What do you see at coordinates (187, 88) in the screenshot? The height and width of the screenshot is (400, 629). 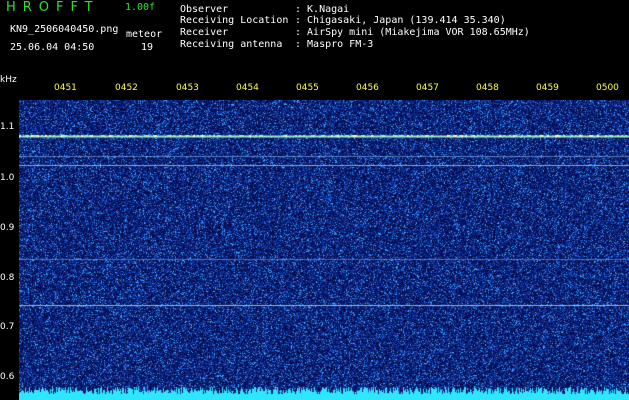 I see `time-tick-label: 0453` at bounding box center [187, 88].